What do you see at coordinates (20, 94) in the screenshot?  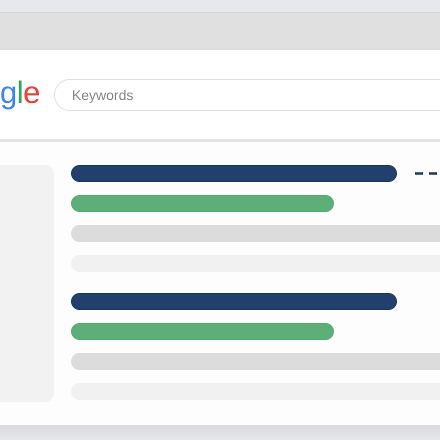 I see `logo: gle` at bounding box center [20, 94].